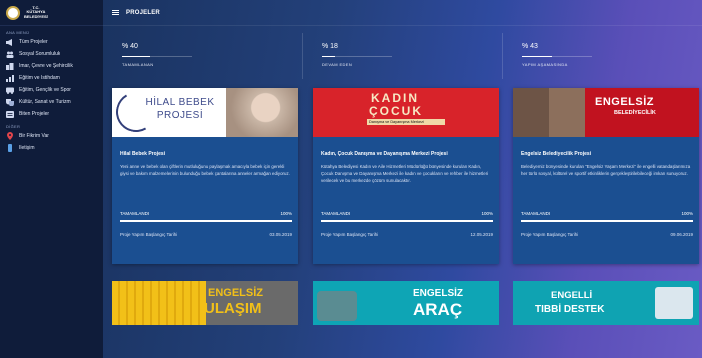 The width and height of the screenshot is (702, 358). What do you see at coordinates (206, 154) in the screenshot?
I see `card-title: Hilal Bebek Projesi` at bounding box center [206, 154].